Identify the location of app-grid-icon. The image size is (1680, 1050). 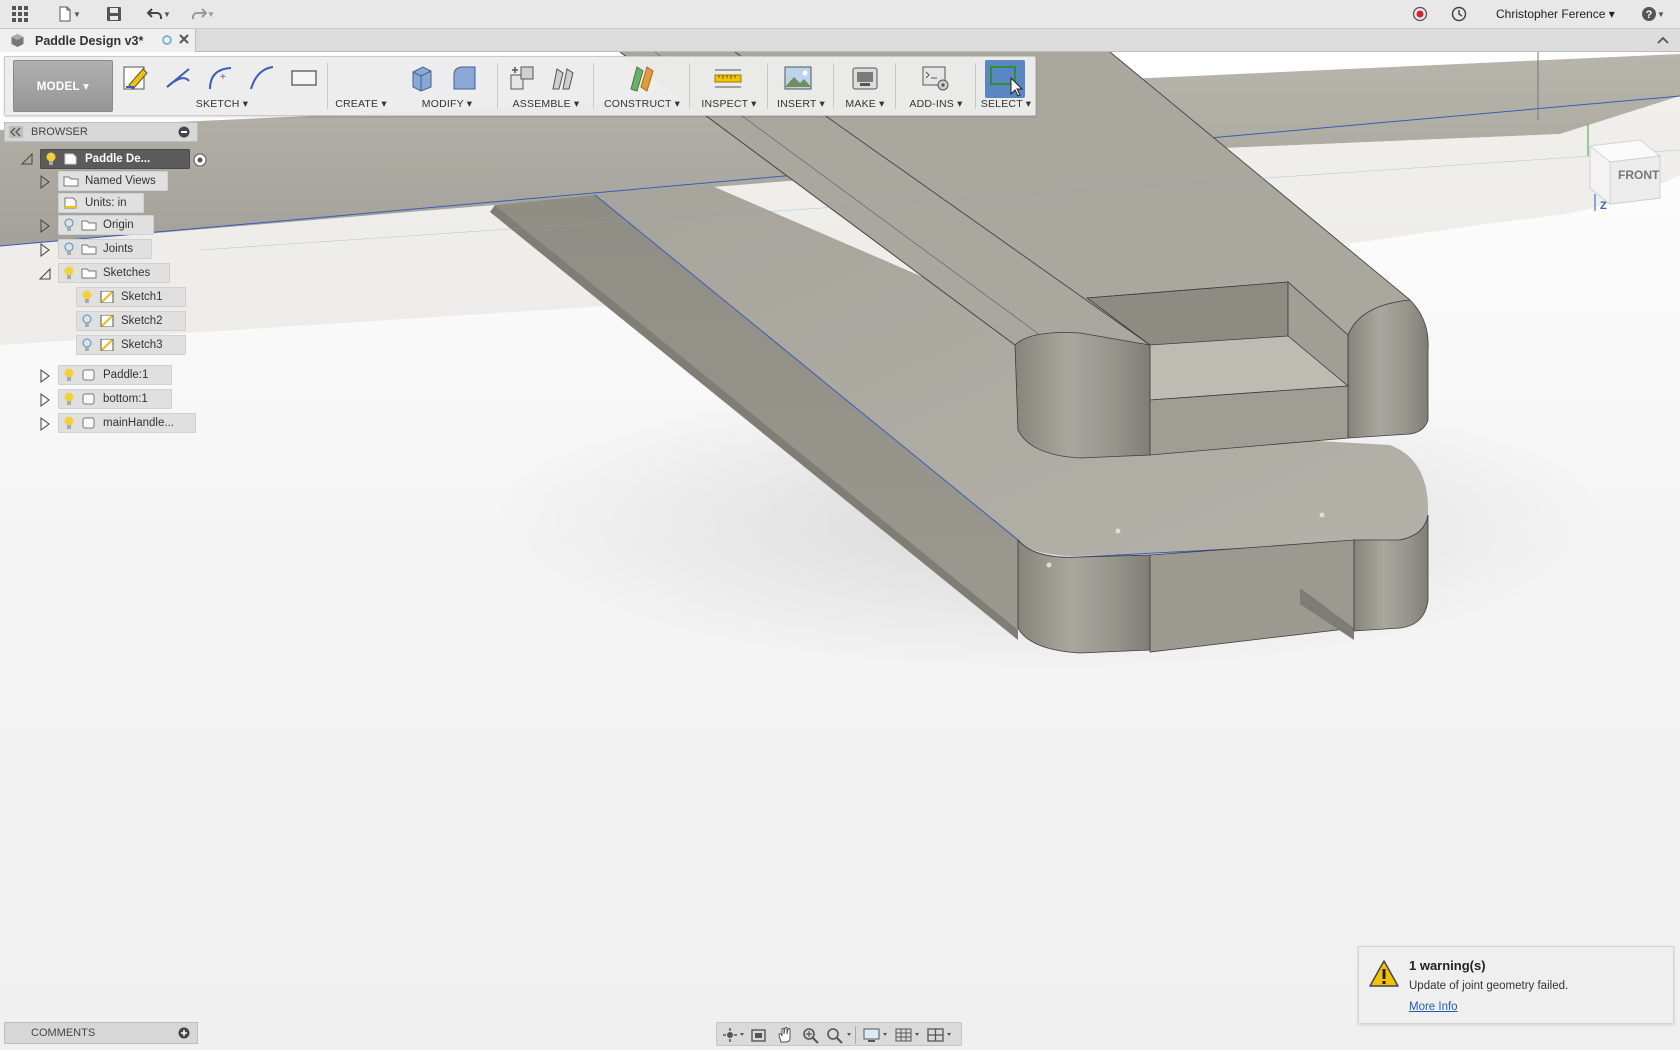
(20, 14).